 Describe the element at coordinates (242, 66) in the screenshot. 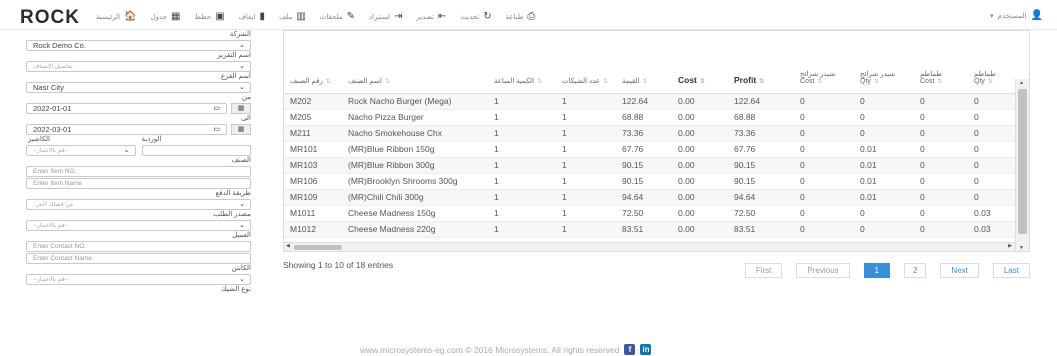

I see `chevron-down-icon: ⌄` at that location.